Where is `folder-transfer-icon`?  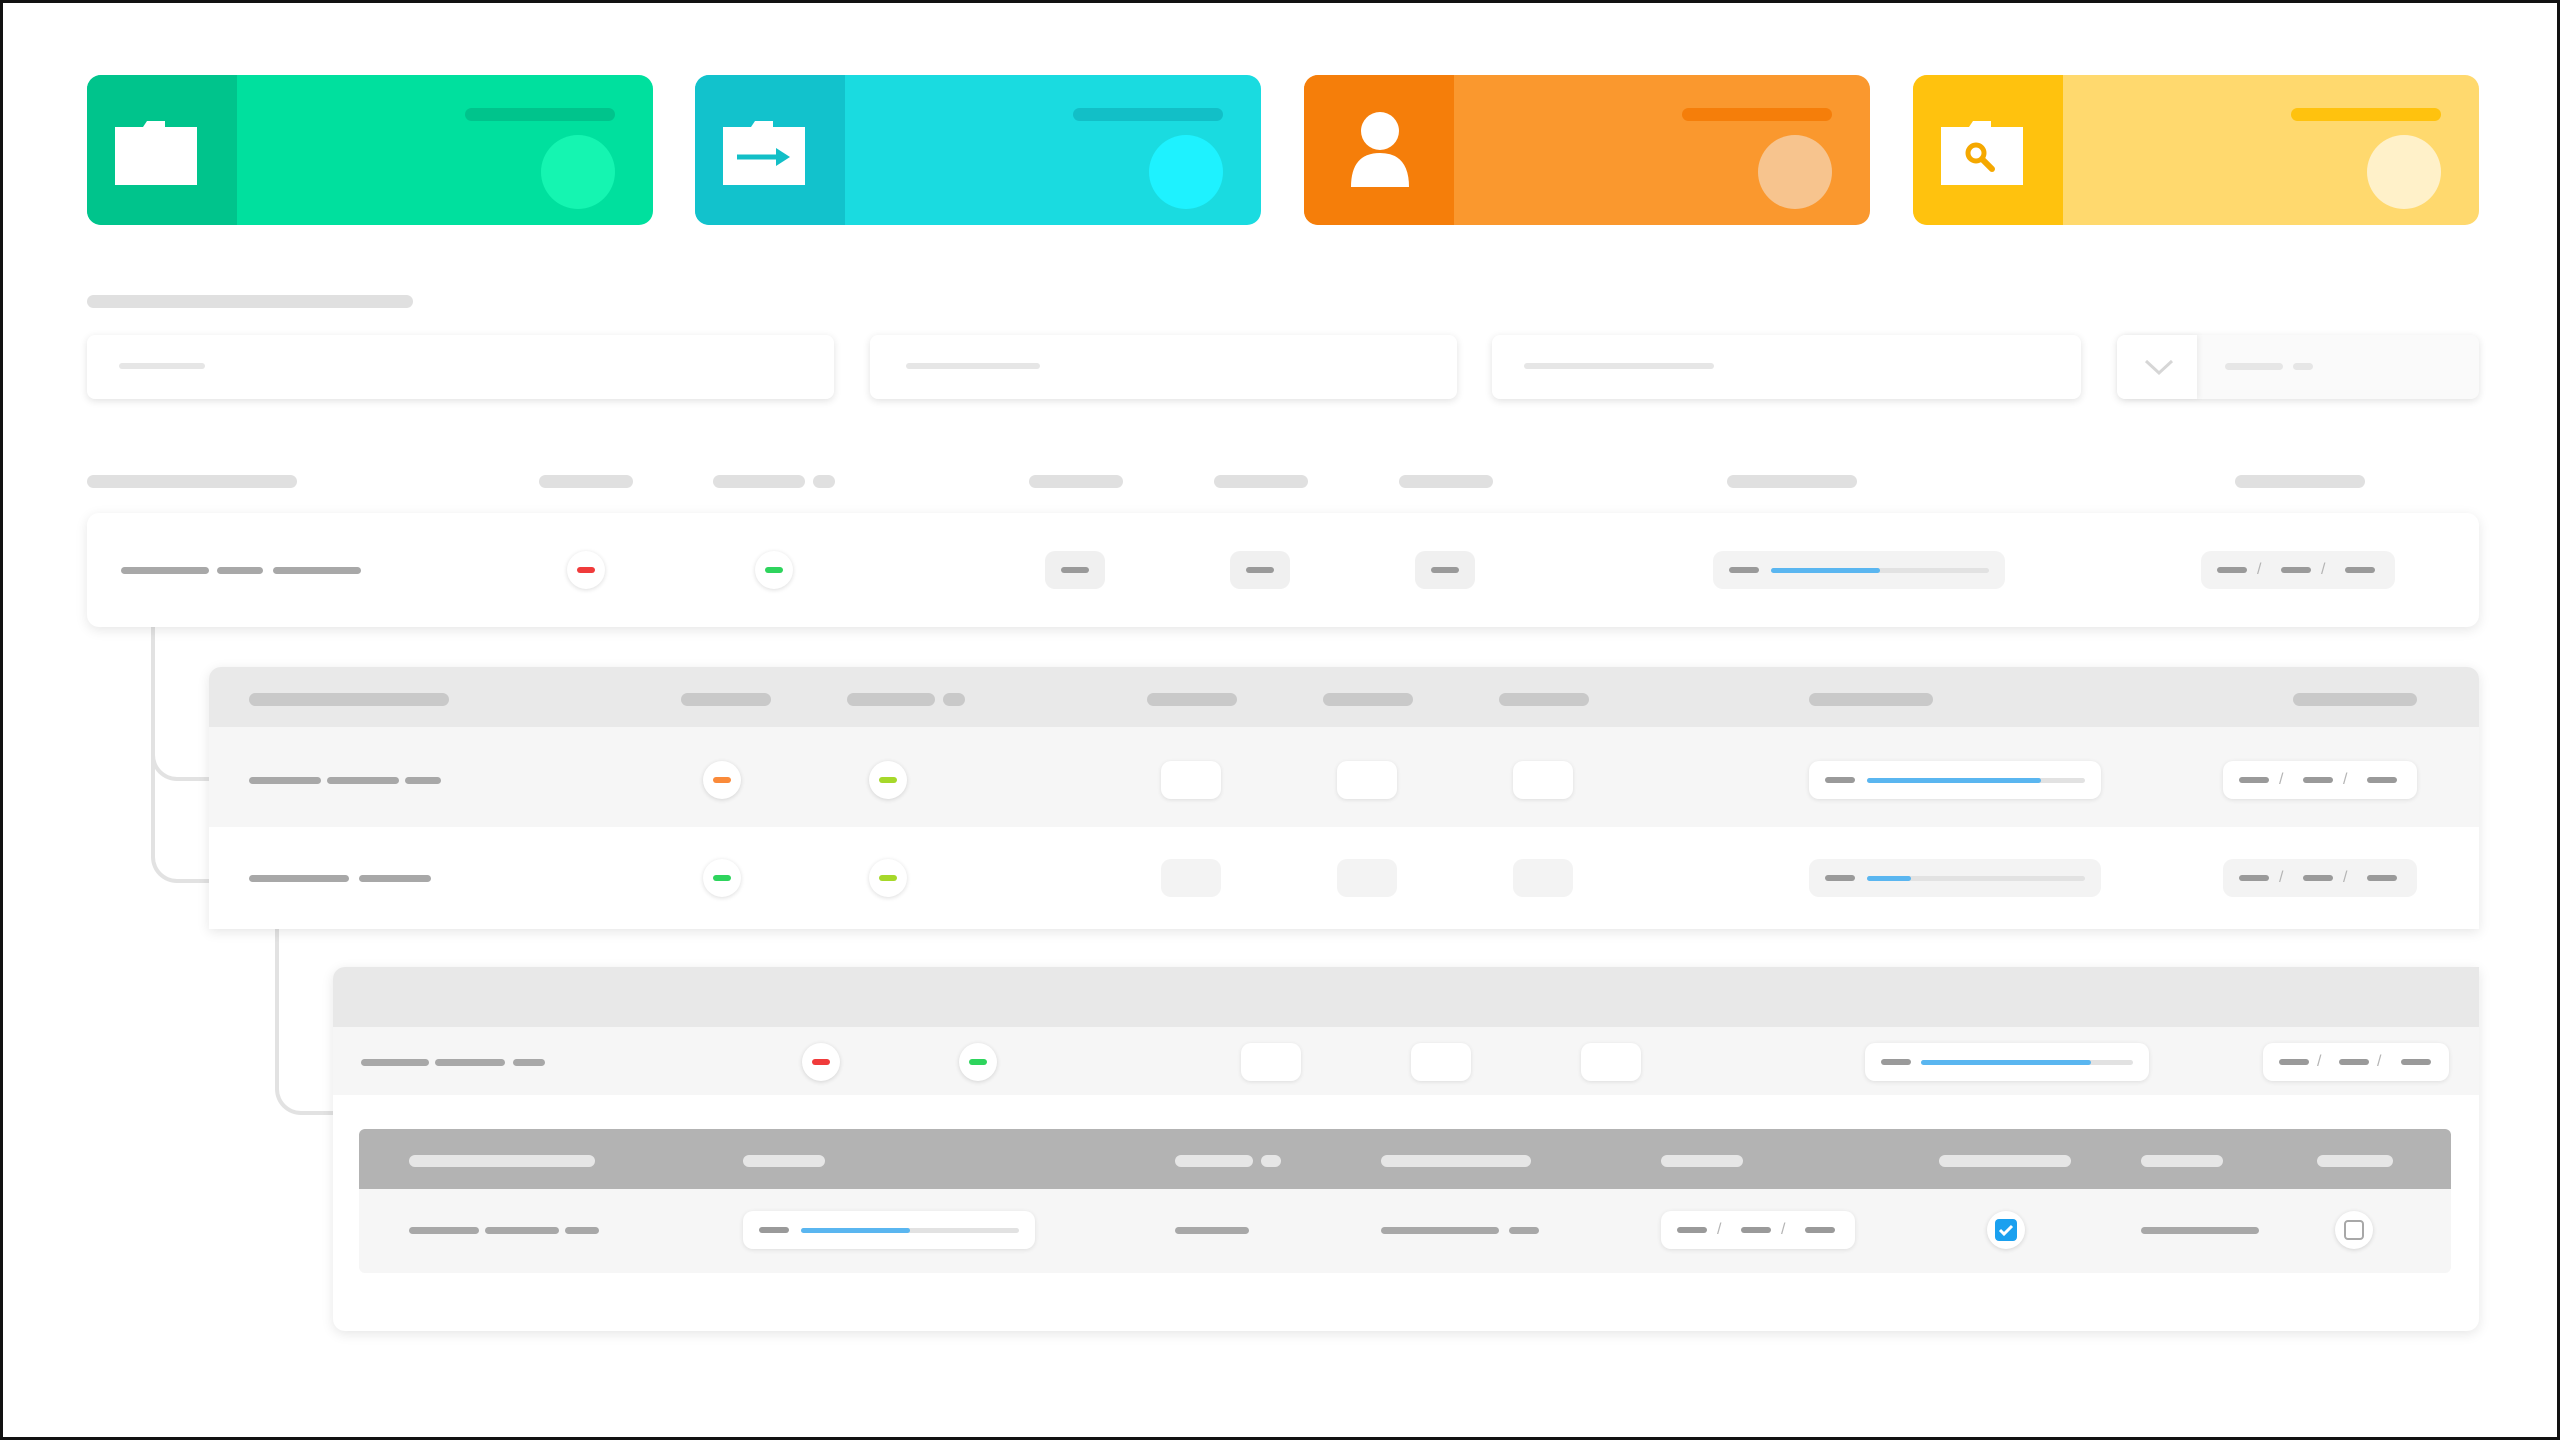
folder-transfer-icon is located at coordinates (764, 154).